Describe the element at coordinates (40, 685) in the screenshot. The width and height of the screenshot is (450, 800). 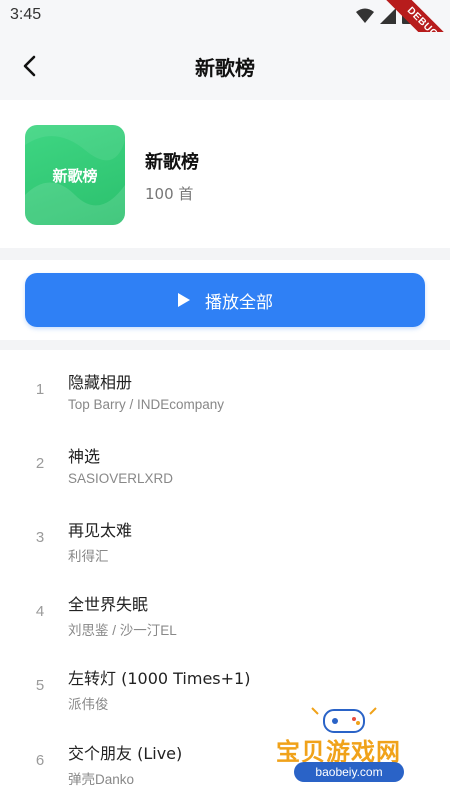
I see `song-index: 5` at that location.